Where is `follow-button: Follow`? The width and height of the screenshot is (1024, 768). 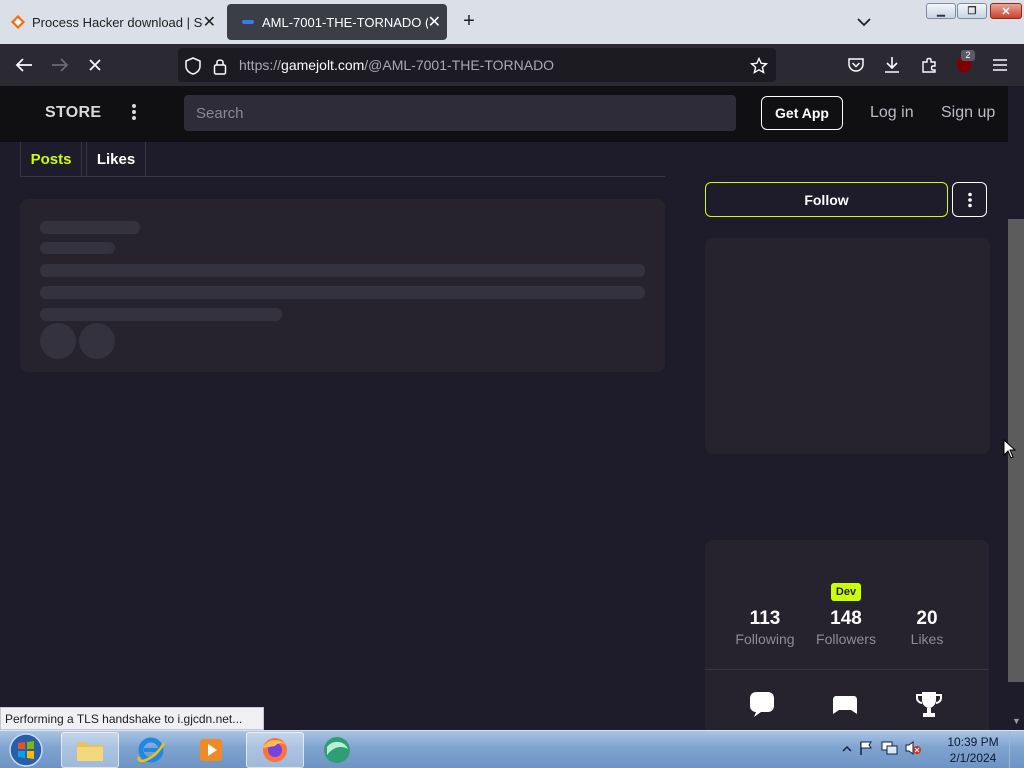 follow-button: Follow is located at coordinates (826, 199).